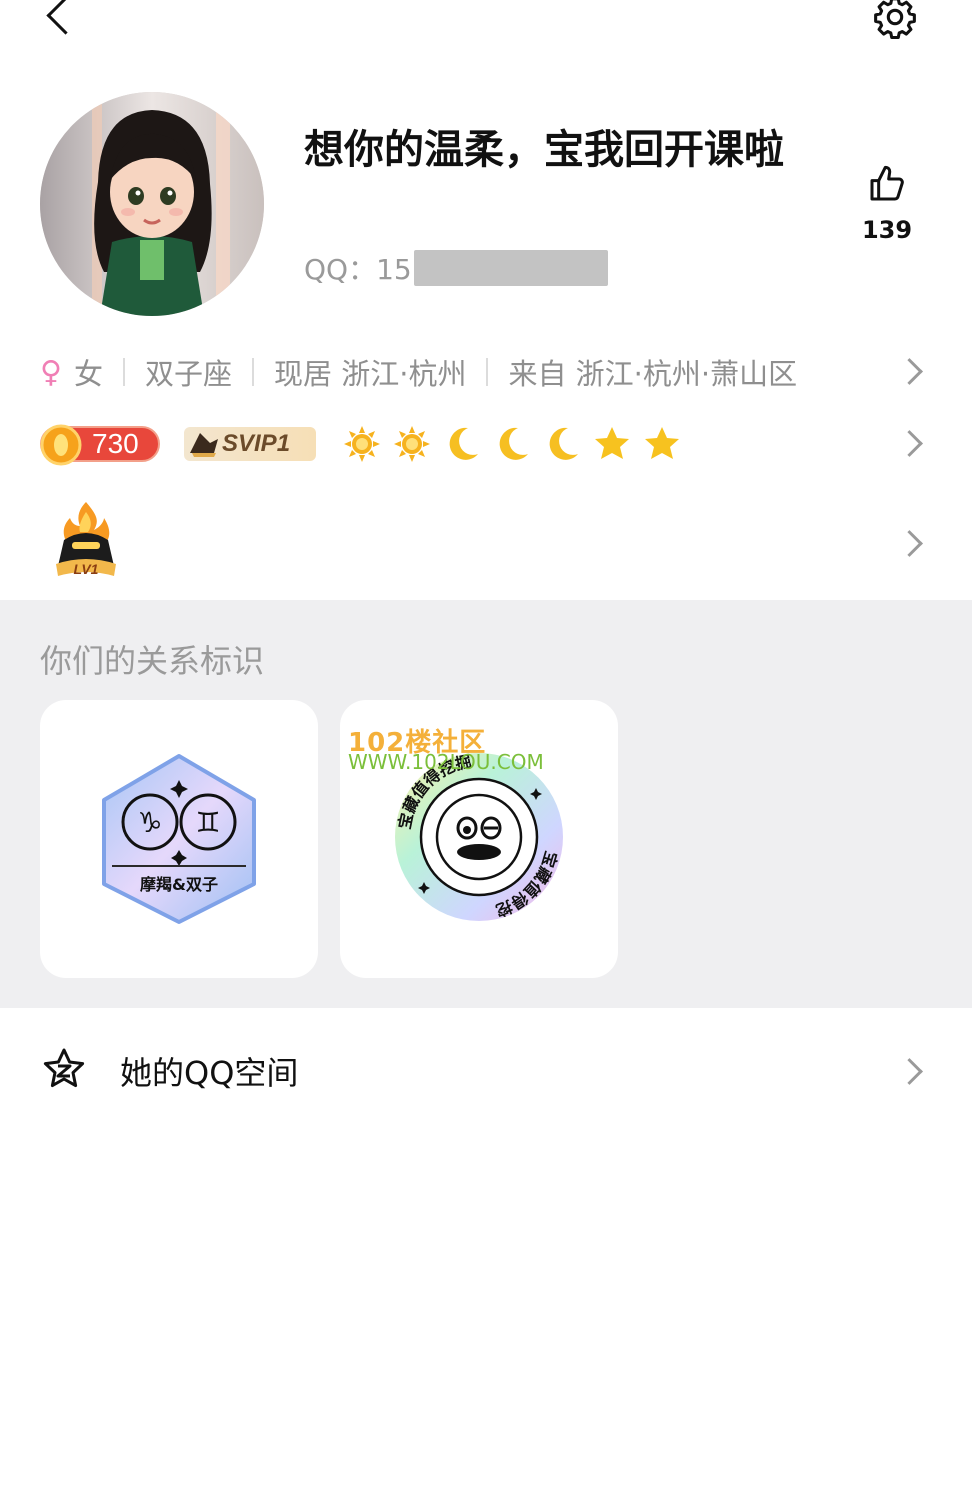 This screenshot has width=972, height=1500. I want to click on watermark-url: WWW.102LOU.COM, so click(446, 762).